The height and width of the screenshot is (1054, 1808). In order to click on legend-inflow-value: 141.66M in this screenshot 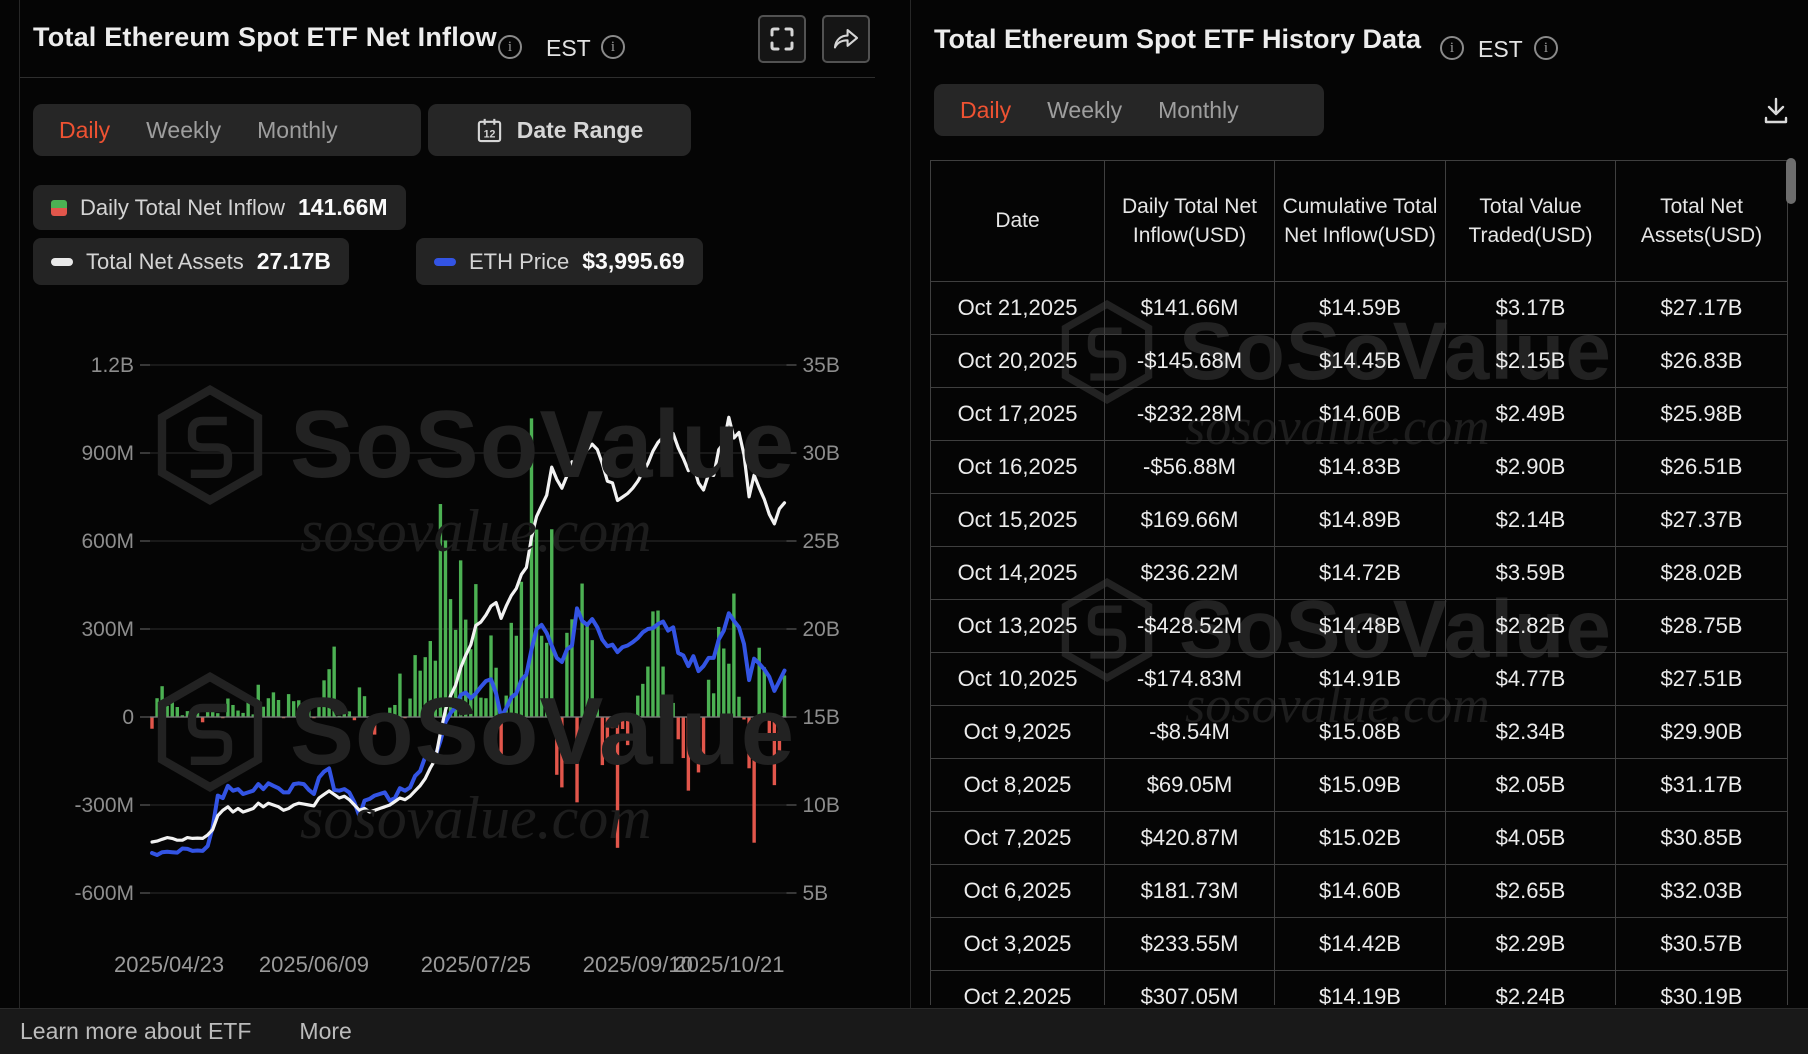, I will do `click(343, 207)`.